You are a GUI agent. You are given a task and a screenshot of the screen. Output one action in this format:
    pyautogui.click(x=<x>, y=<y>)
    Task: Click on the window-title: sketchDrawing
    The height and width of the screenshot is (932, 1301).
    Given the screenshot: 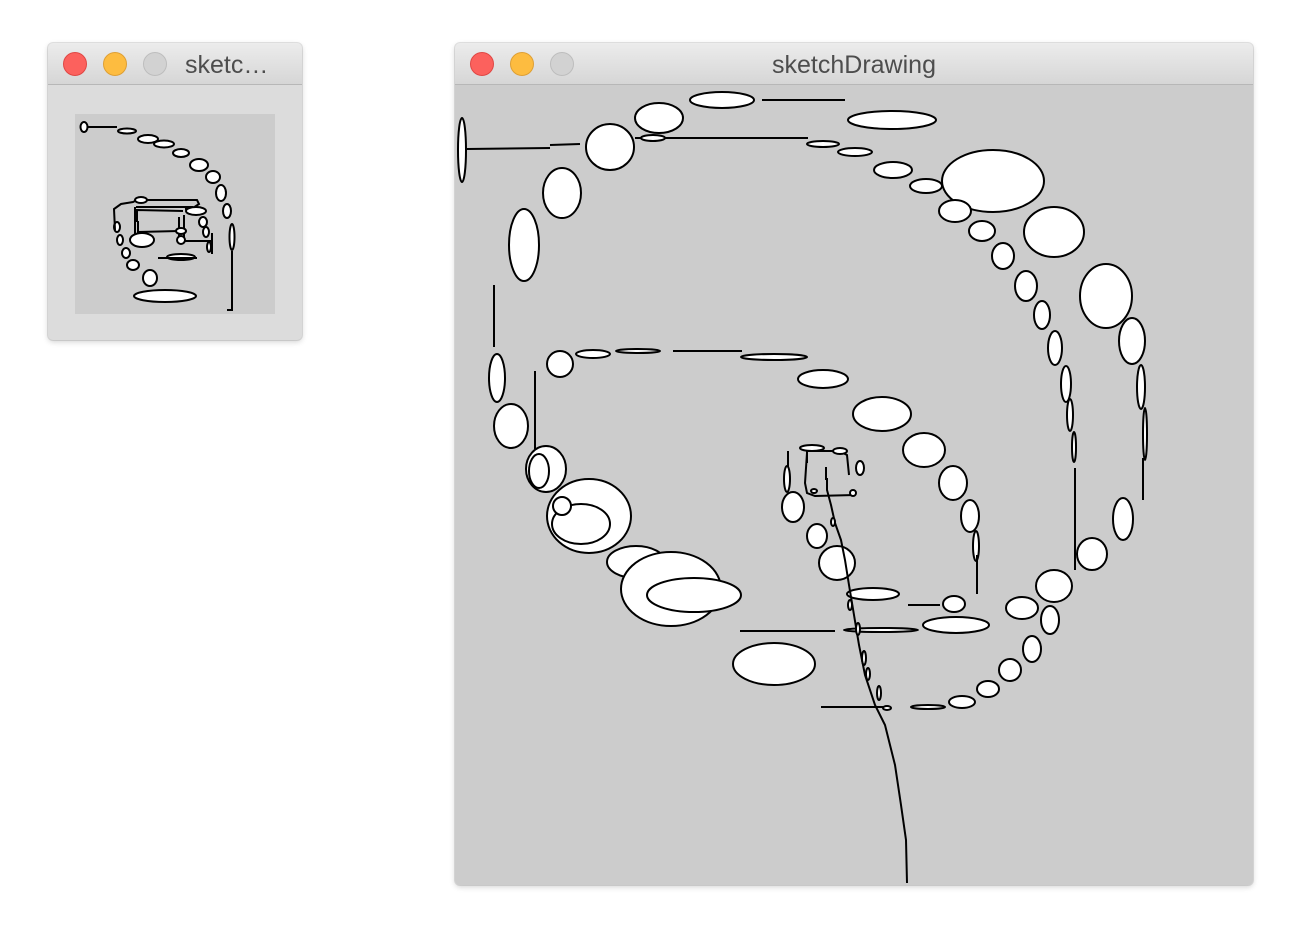 What is the action you would take?
    pyautogui.click(x=854, y=65)
    